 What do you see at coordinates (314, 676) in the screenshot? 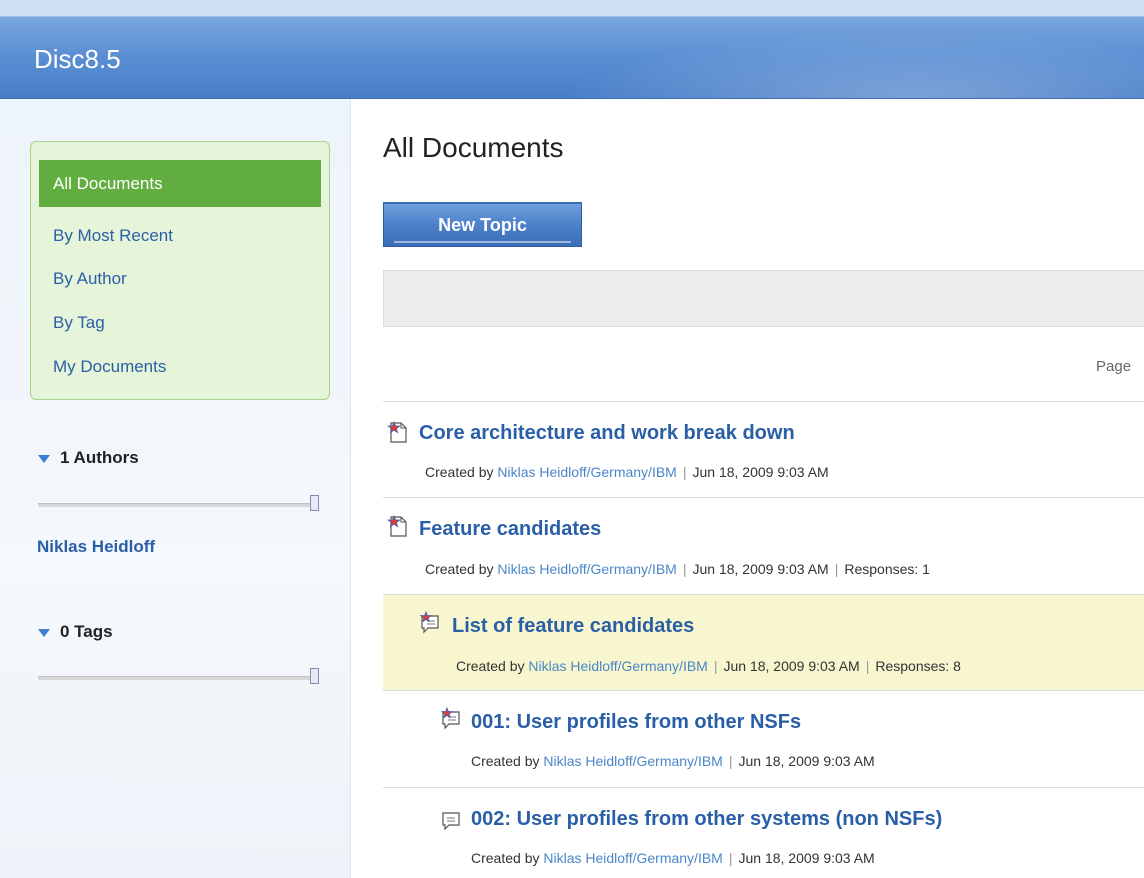
I see `tags-slider-handle` at bounding box center [314, 676].